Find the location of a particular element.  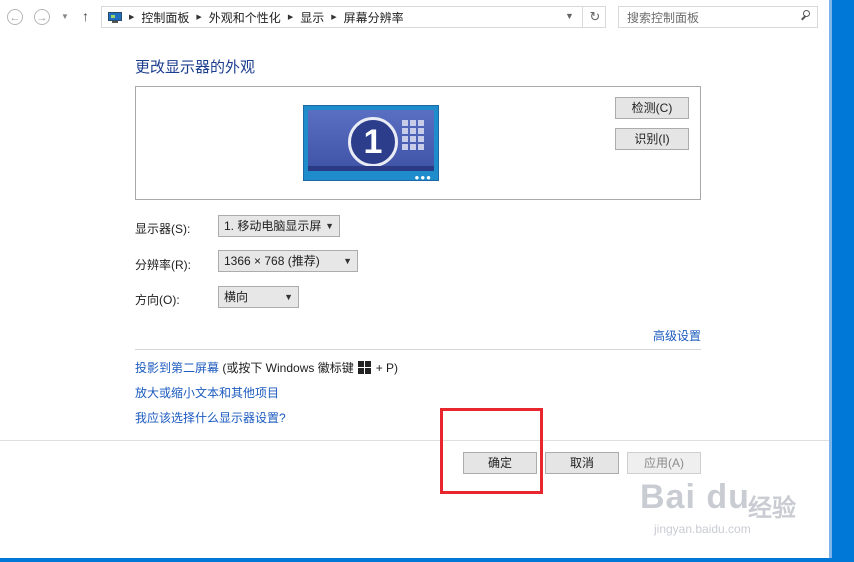

display-select: 1. 移动电脑显示屏 ▼ is located at coordinates (279, 226).